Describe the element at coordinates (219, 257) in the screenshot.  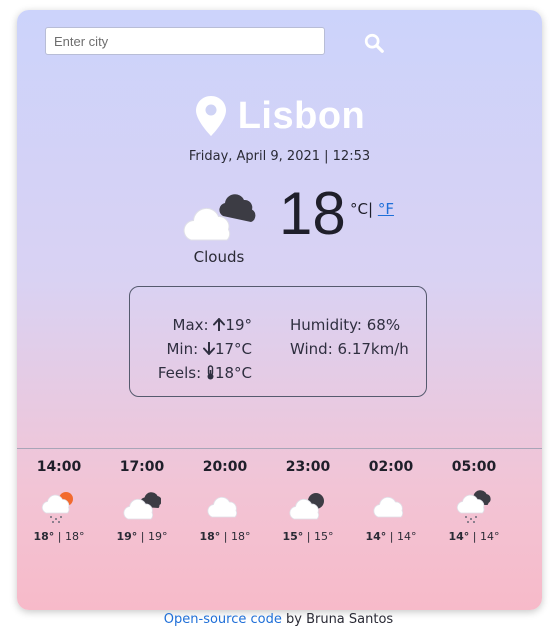
I see `condition-label: Clouds` at that location.